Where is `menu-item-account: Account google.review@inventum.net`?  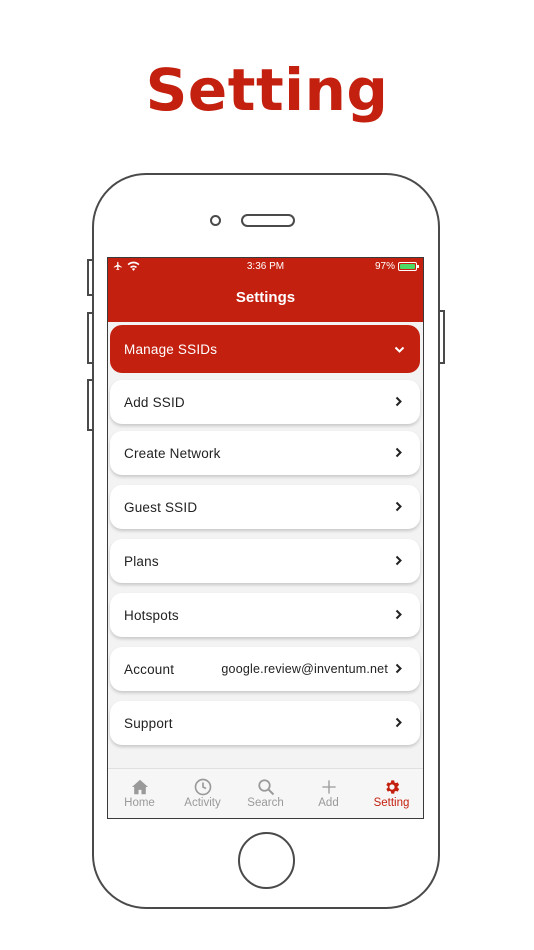 menu-item-account: Account google.review@inventum.net is located at coordinates (265, 669).